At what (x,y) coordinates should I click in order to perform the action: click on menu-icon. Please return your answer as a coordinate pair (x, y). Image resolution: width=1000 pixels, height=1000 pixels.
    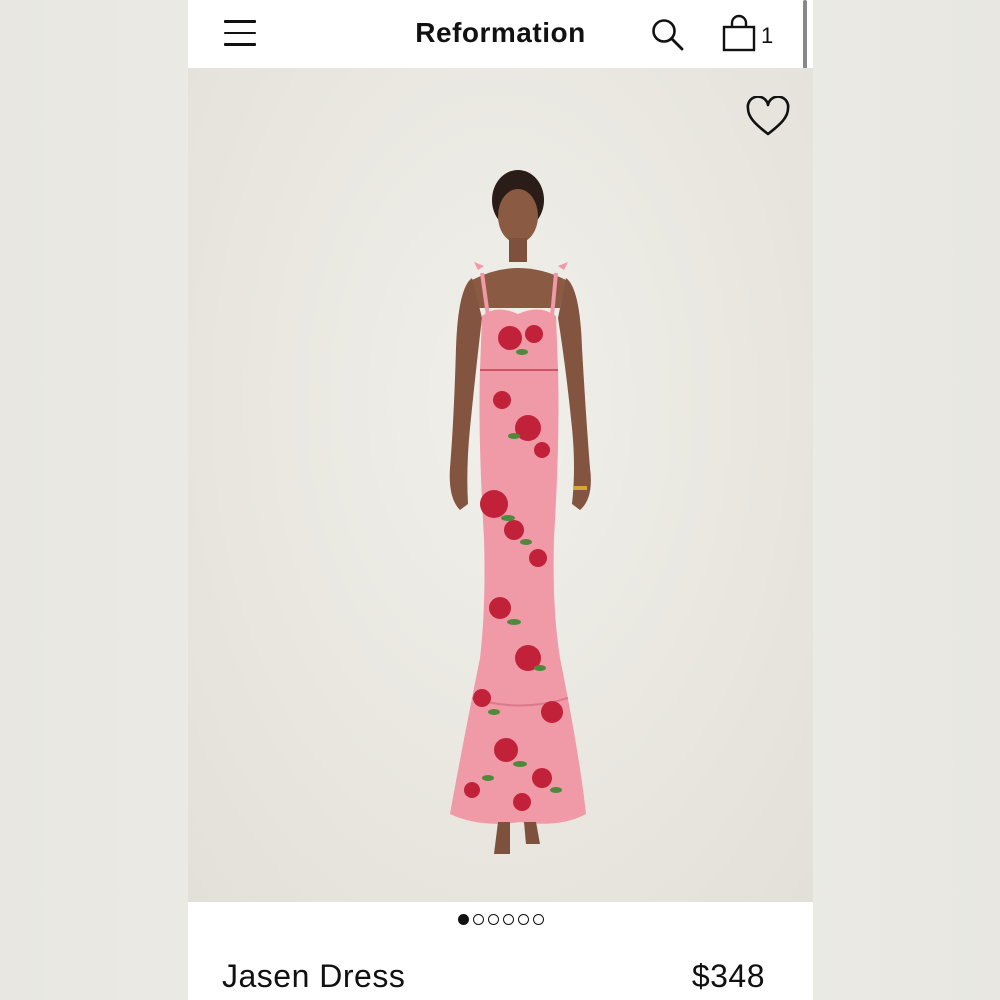
    Looking at the image, I should click on (240, 35).